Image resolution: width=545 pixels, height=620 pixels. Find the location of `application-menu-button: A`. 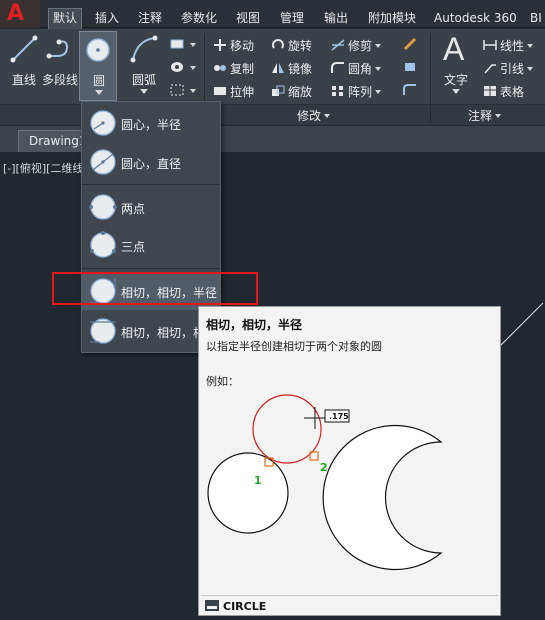

application-menu-button: A is located at coordinates (20, 14).